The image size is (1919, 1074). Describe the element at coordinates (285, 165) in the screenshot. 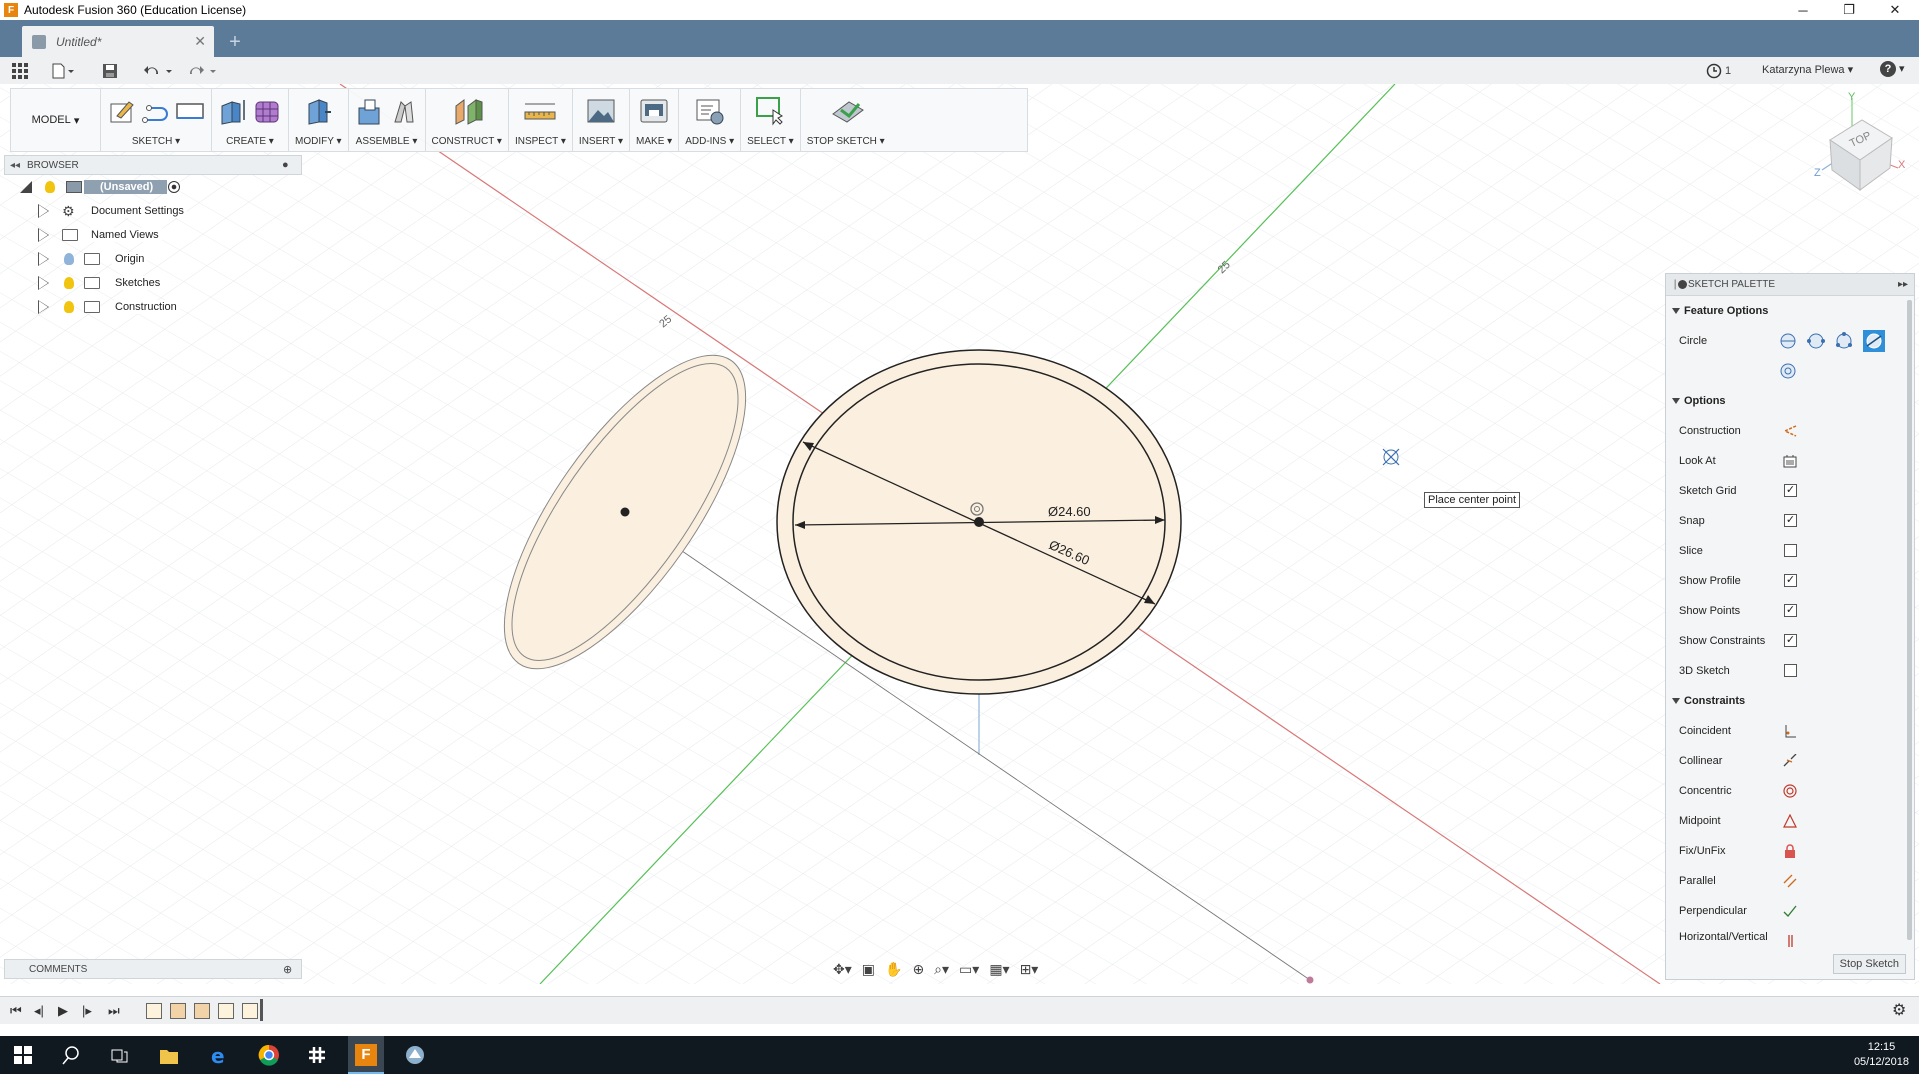

I see `browser-options-icon: ●` at that location.